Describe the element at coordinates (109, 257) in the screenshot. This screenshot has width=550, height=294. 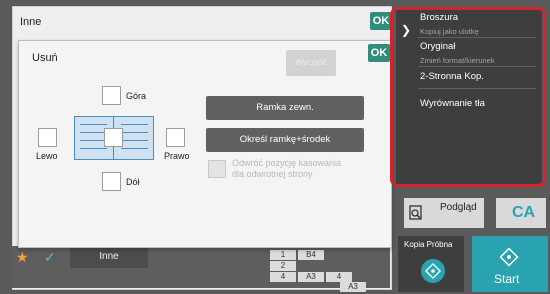
I see `tab-inne: Inne` at that location.